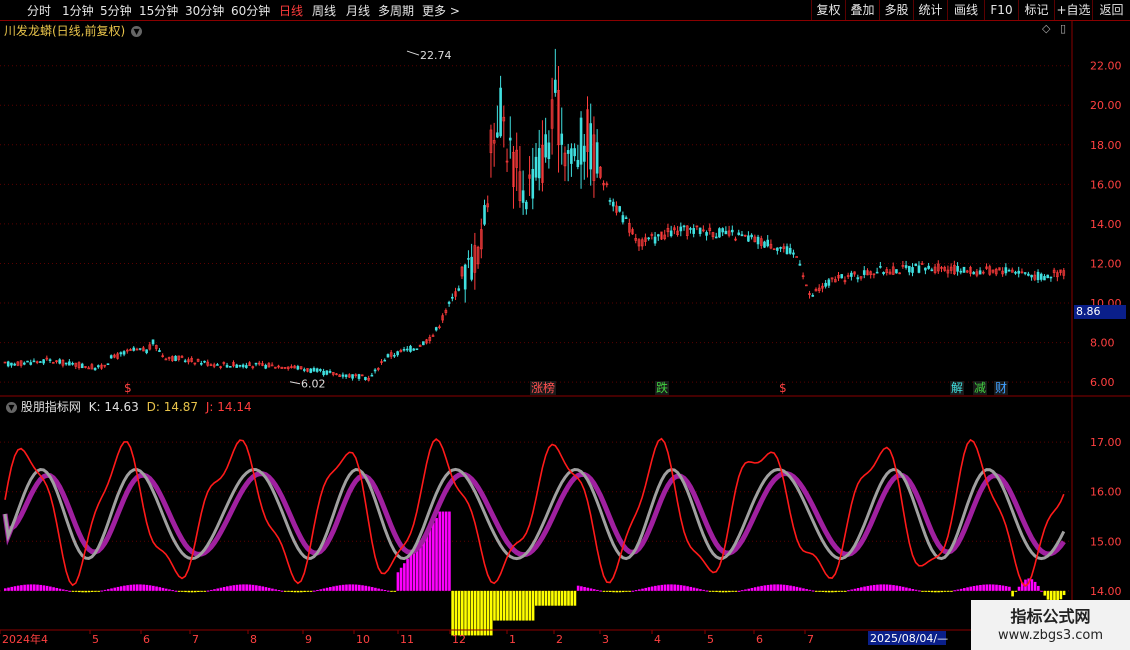 Image resolution: width=1130 pixels, height=650 pixels. I want to click on event-marker-5: 减, so click(980, 388).